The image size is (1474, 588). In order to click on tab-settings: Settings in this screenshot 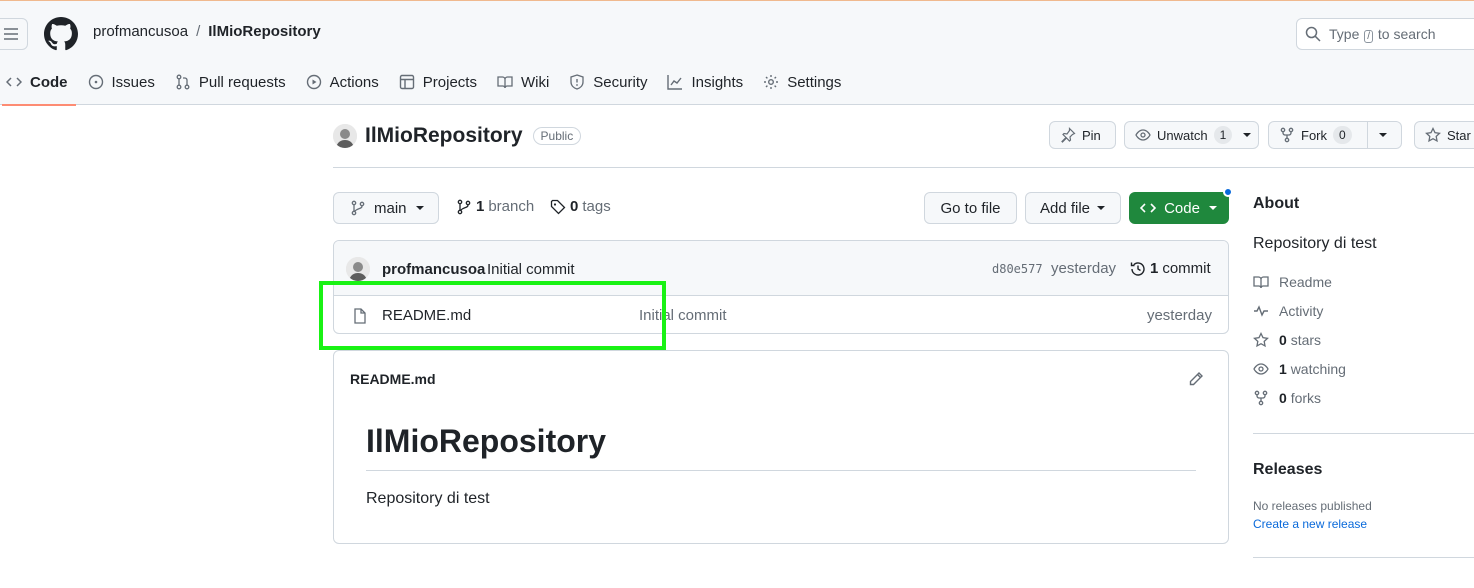, I will do `click(806, 82)`.